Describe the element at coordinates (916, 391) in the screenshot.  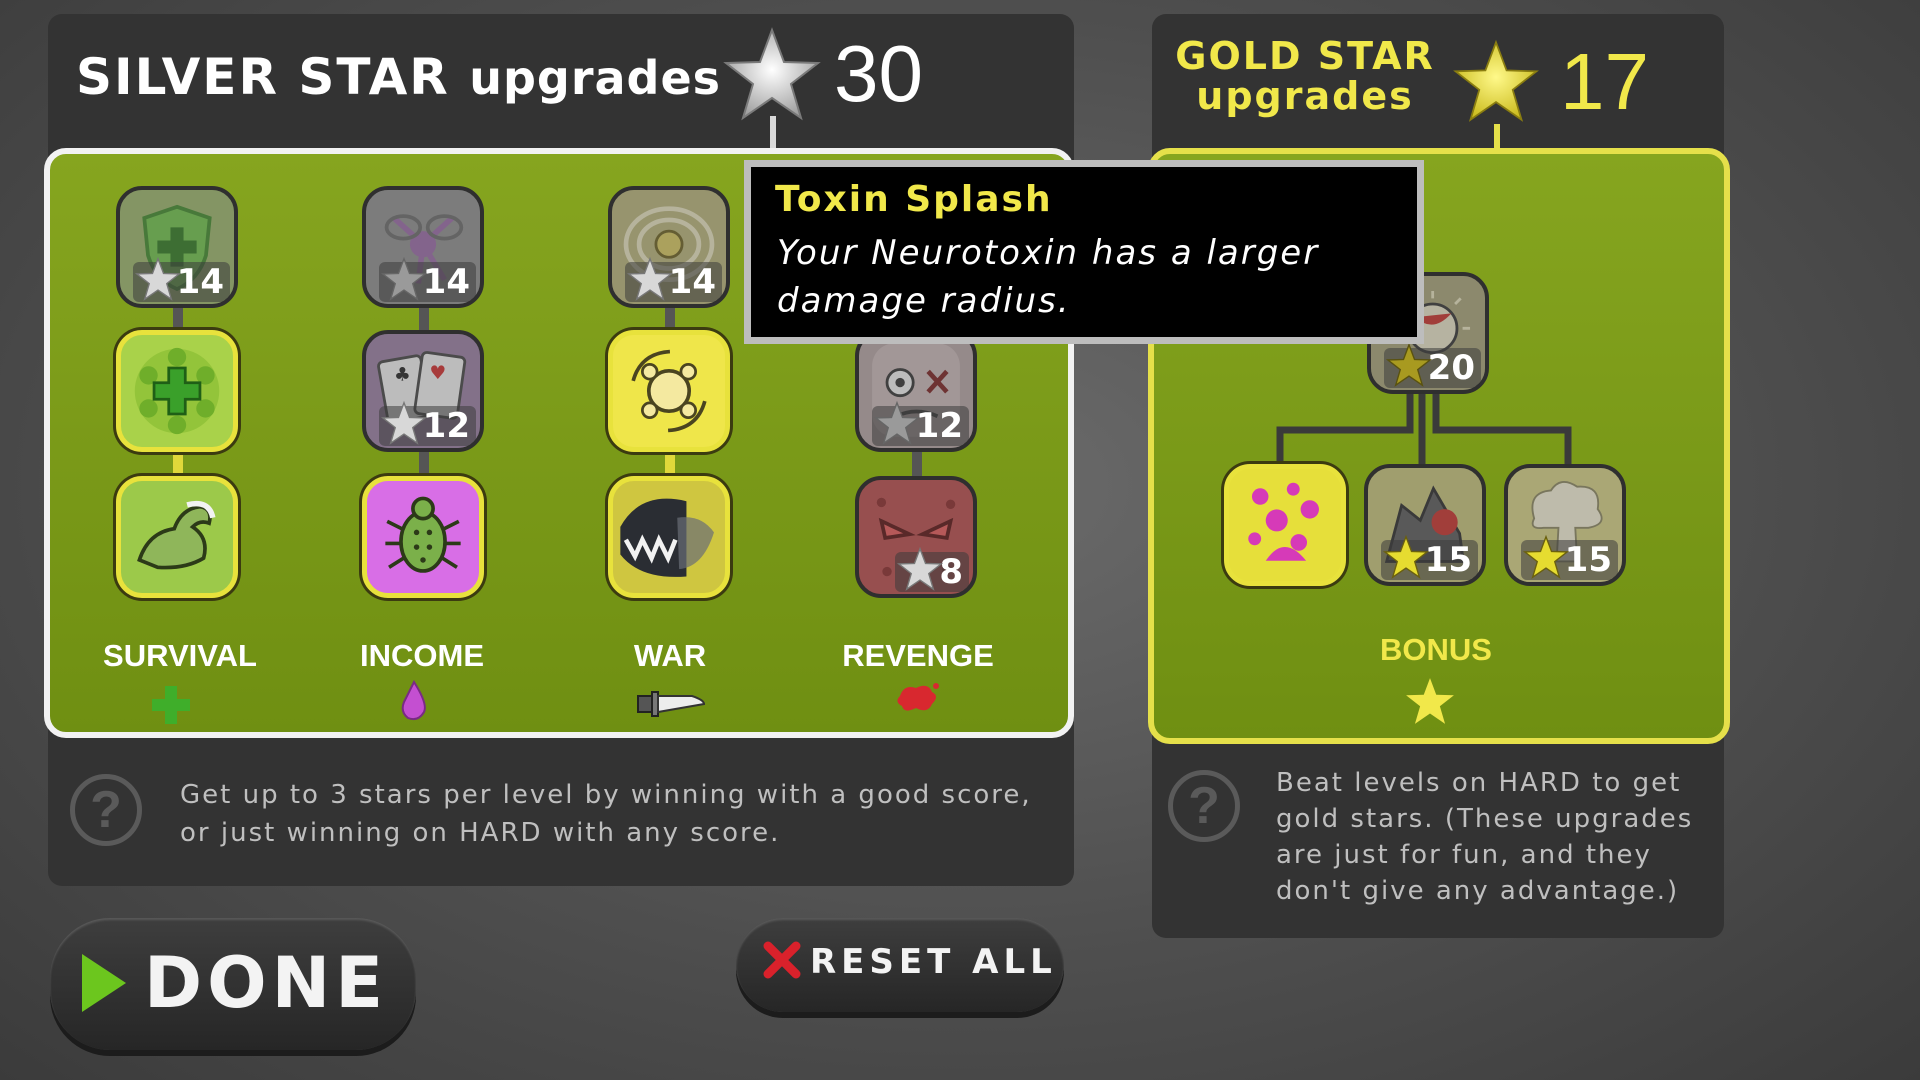
I see `upgrade-tile: 12` at that location.